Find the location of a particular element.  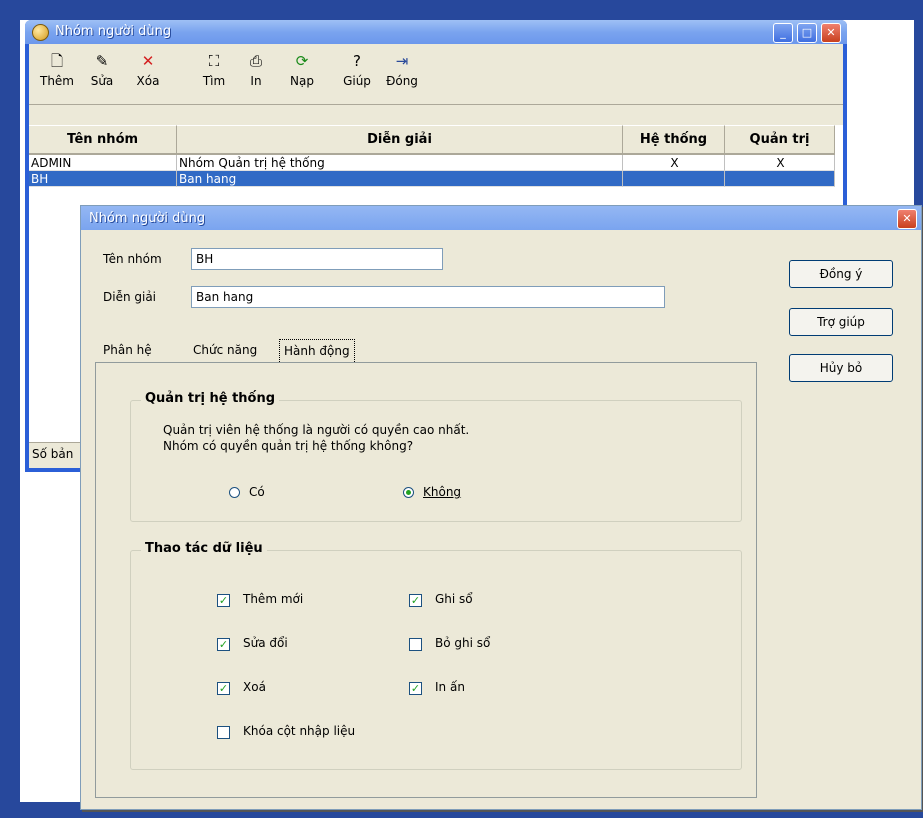

dialog-title: Nhóm người dùng is located at coordinates (147, 218).